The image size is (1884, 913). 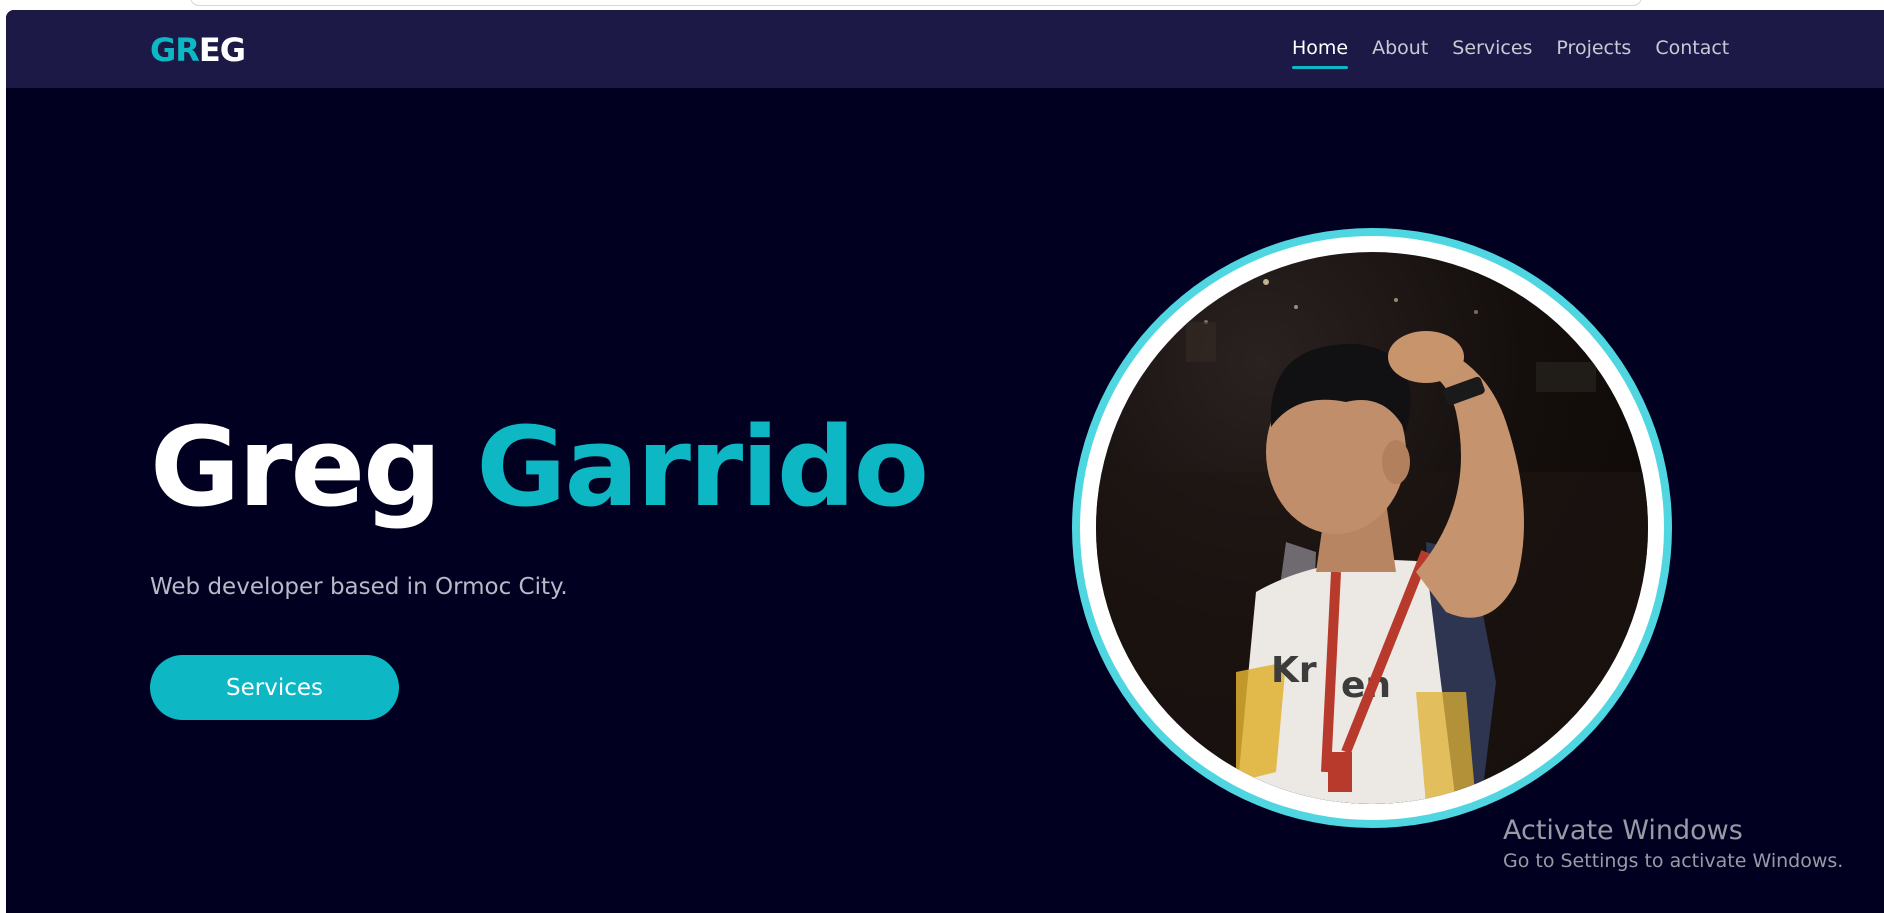 I want to click on browser-top-strip, so click(x=942, y=5).